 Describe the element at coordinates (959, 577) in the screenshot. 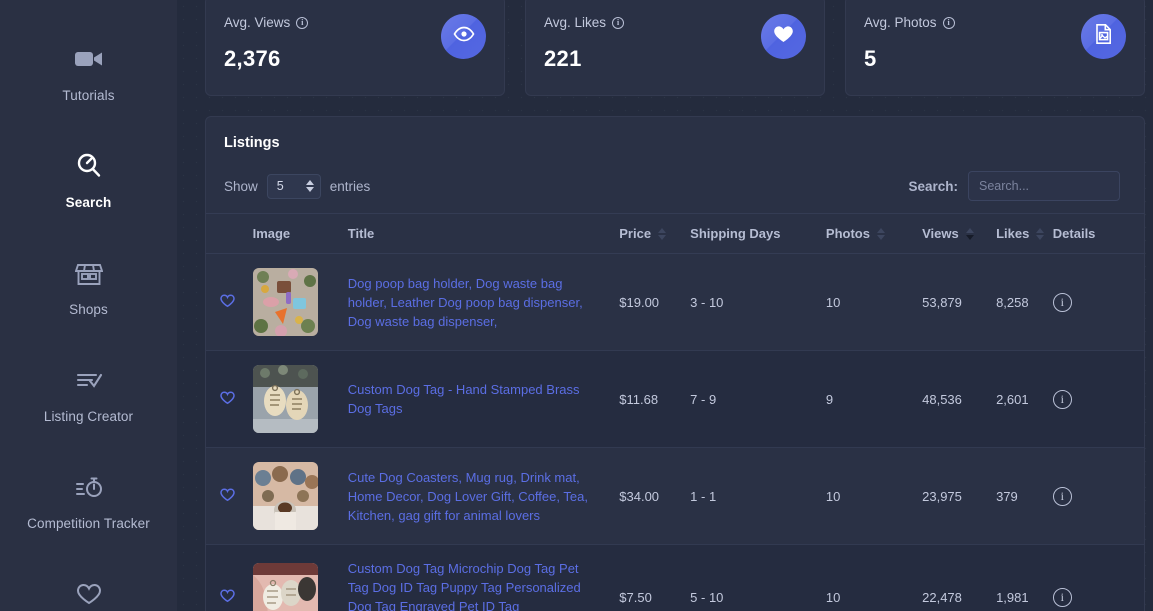

I see `cell-views: 22,478` at that location.